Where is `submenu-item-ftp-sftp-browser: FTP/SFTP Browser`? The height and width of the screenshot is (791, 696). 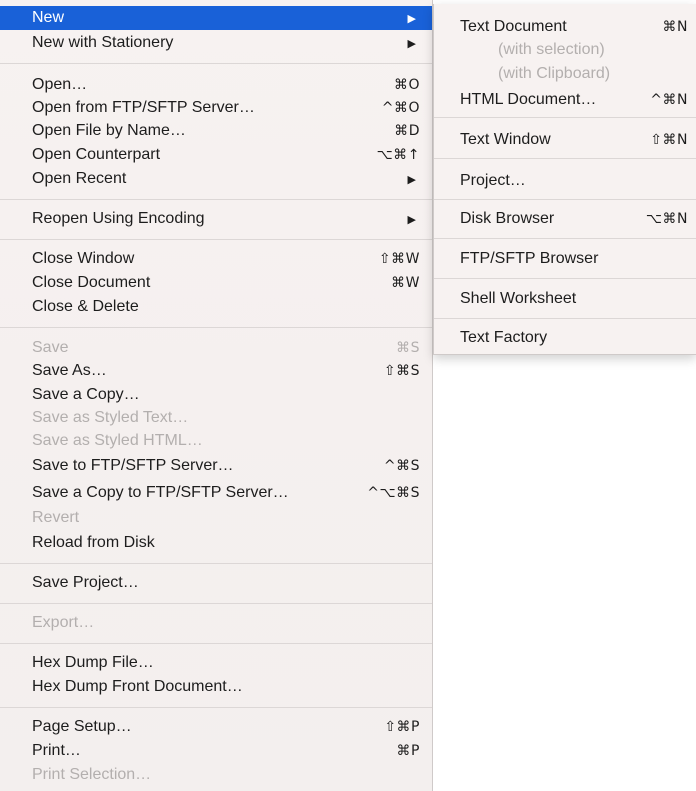 submenu-item-ftp-sftp-browser: FTP/SFTP Browser is located at coordinates (565, 259).